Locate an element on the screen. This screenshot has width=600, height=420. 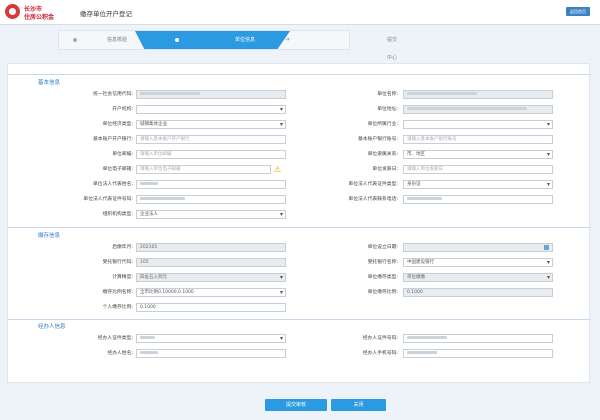
page-title: 缴存单位开户登记 is located at coordinates (106, 14).